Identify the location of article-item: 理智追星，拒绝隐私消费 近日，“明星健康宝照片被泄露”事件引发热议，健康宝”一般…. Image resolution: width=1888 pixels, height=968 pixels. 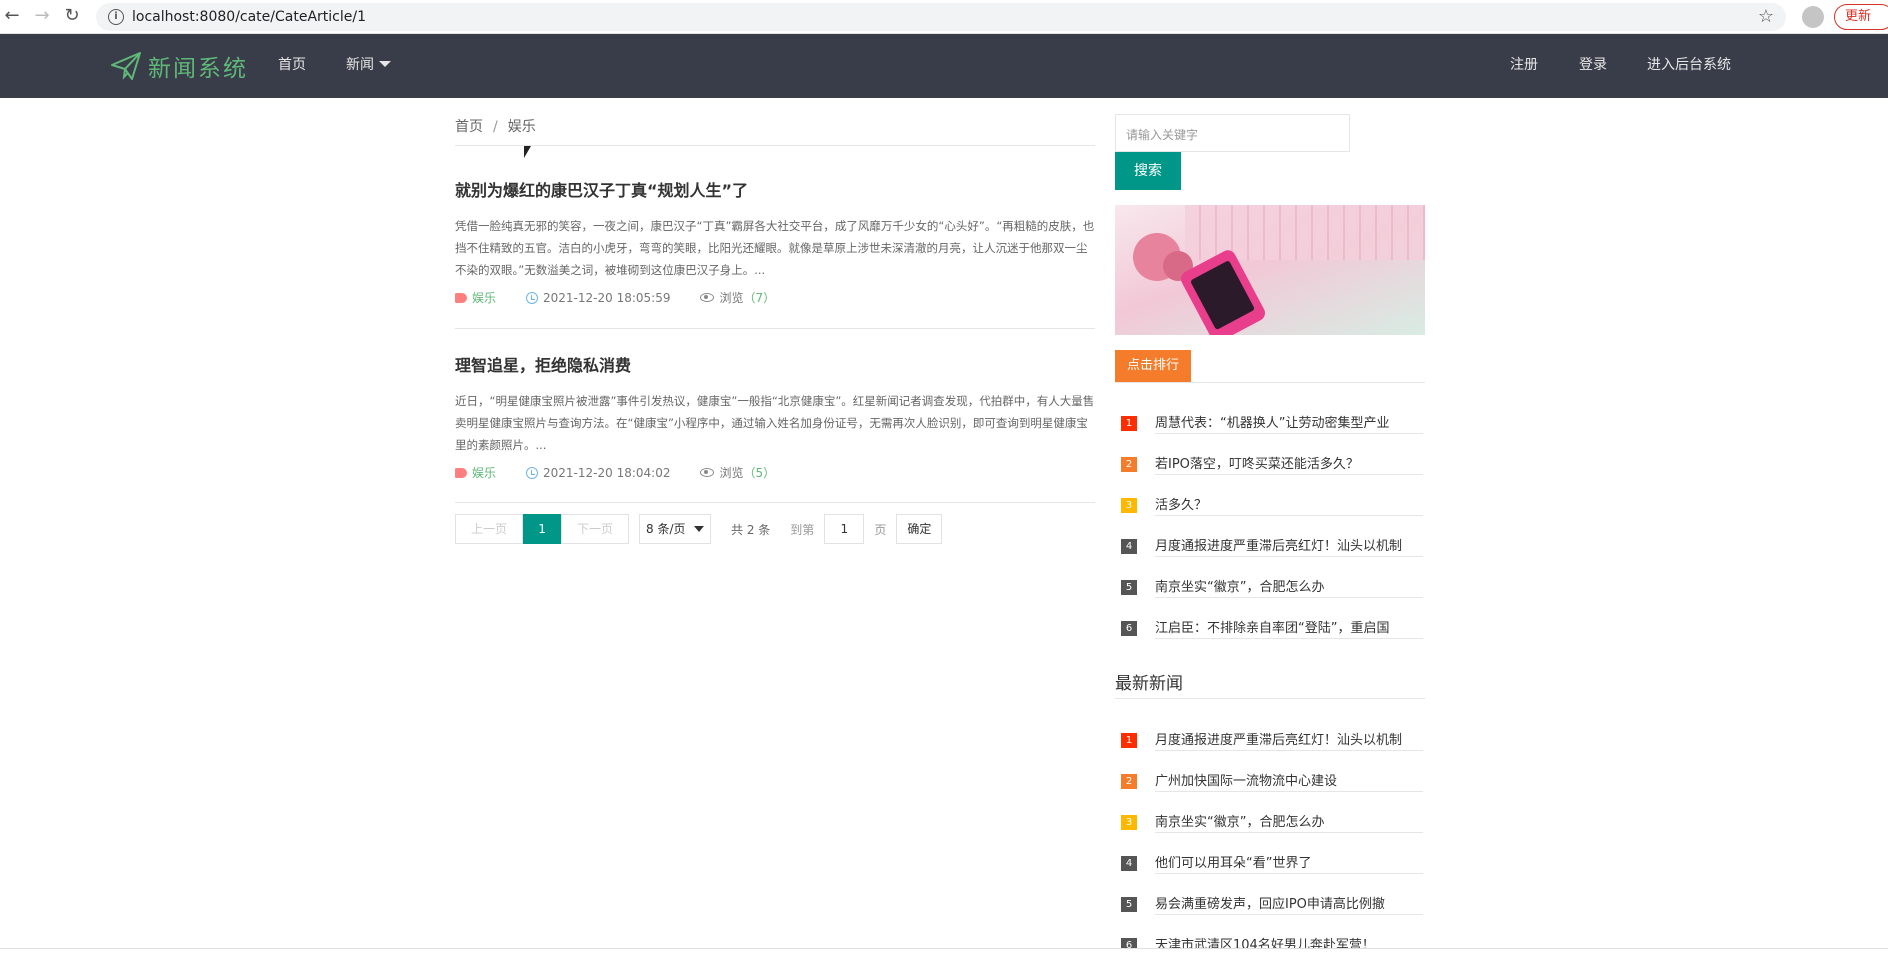
(775, 416).